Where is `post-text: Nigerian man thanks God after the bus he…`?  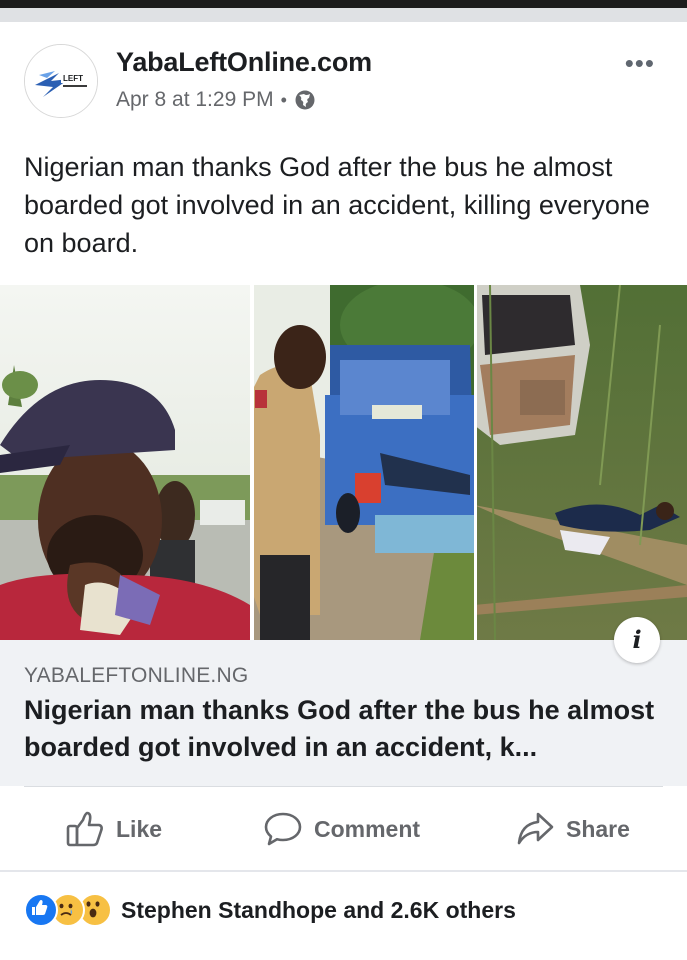 post-text: Nigerian man thanks God after the bus he… is located at coordinates (337, 205).